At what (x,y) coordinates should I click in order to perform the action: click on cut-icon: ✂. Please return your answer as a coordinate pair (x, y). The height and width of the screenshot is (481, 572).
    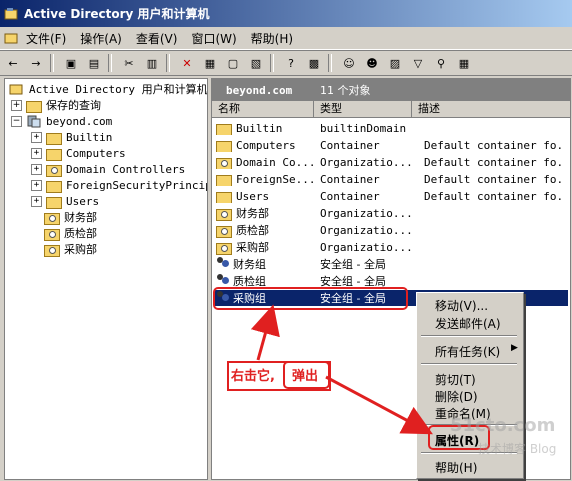
    Looking at the image, I should click on (129, 63).